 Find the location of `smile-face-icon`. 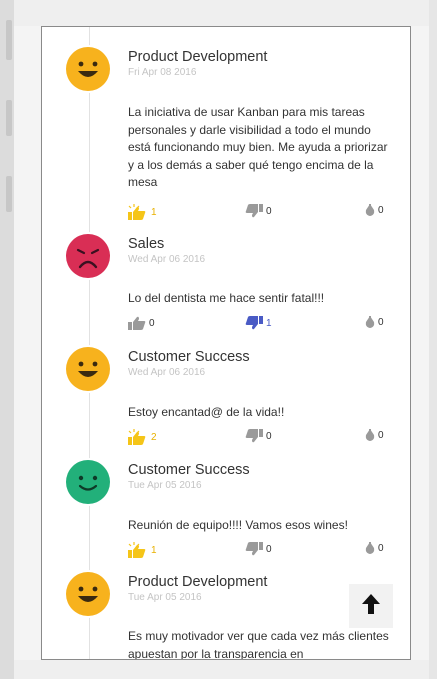

smile-face-icon is located at coordinates (88, 482).